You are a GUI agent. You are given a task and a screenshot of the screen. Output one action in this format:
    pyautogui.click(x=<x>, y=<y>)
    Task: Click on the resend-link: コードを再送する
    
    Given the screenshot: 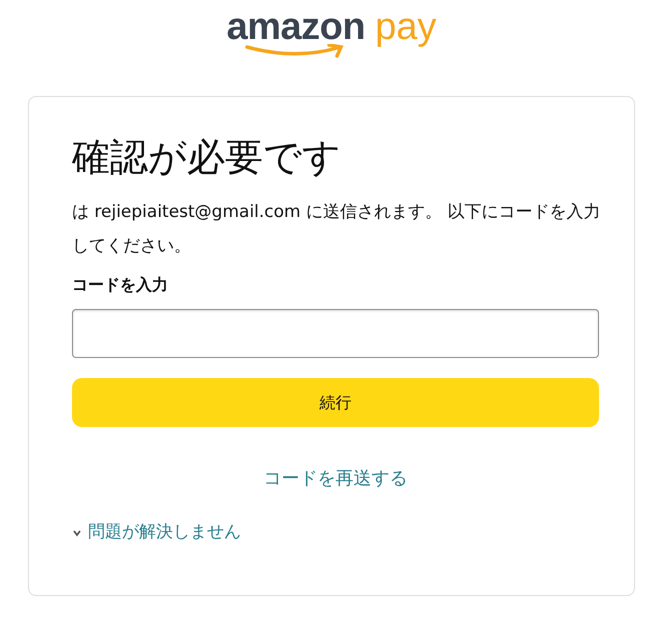 What is the action you would take?
    pyautogui.click(x=336, y=478)
    